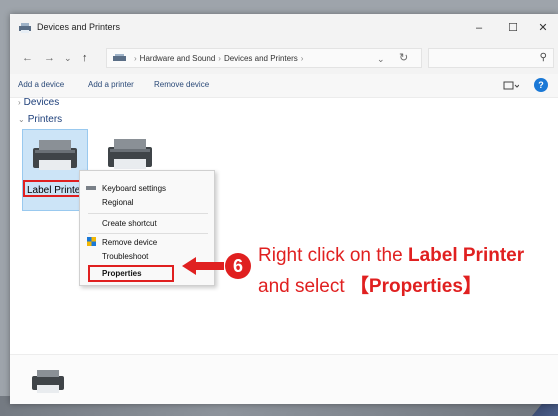 The image size is (558, 416). I want to click on printers-group-header: ⌄ Printers, so click(40, 119).